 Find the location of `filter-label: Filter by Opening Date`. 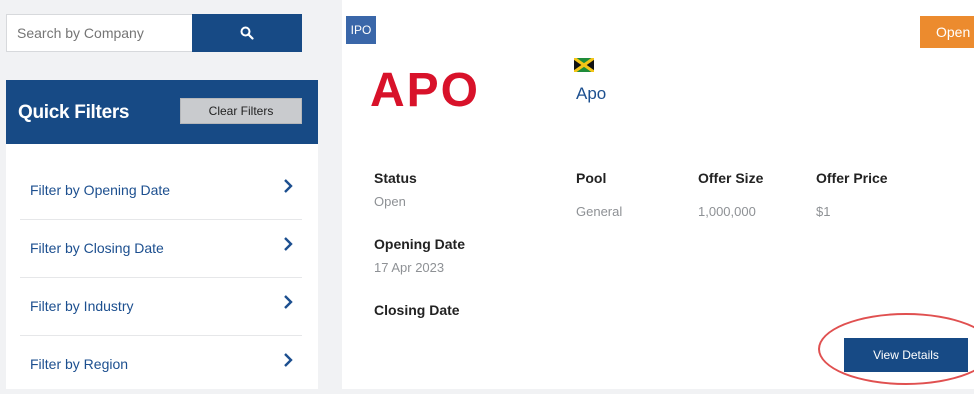

filter-label: Filter by Opening Date is located at coordinates (100, 190).